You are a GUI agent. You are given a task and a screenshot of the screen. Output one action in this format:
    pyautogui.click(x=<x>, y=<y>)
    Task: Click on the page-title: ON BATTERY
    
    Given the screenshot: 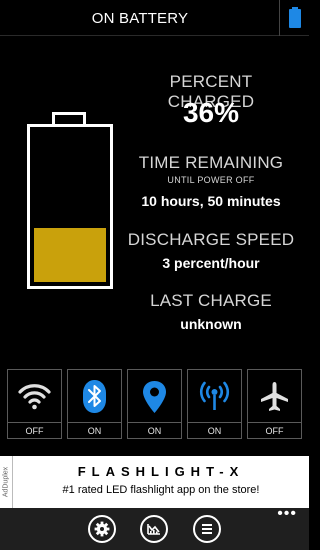 What is the action you would take?
    pyautogui.click(x=140, y=18)
    